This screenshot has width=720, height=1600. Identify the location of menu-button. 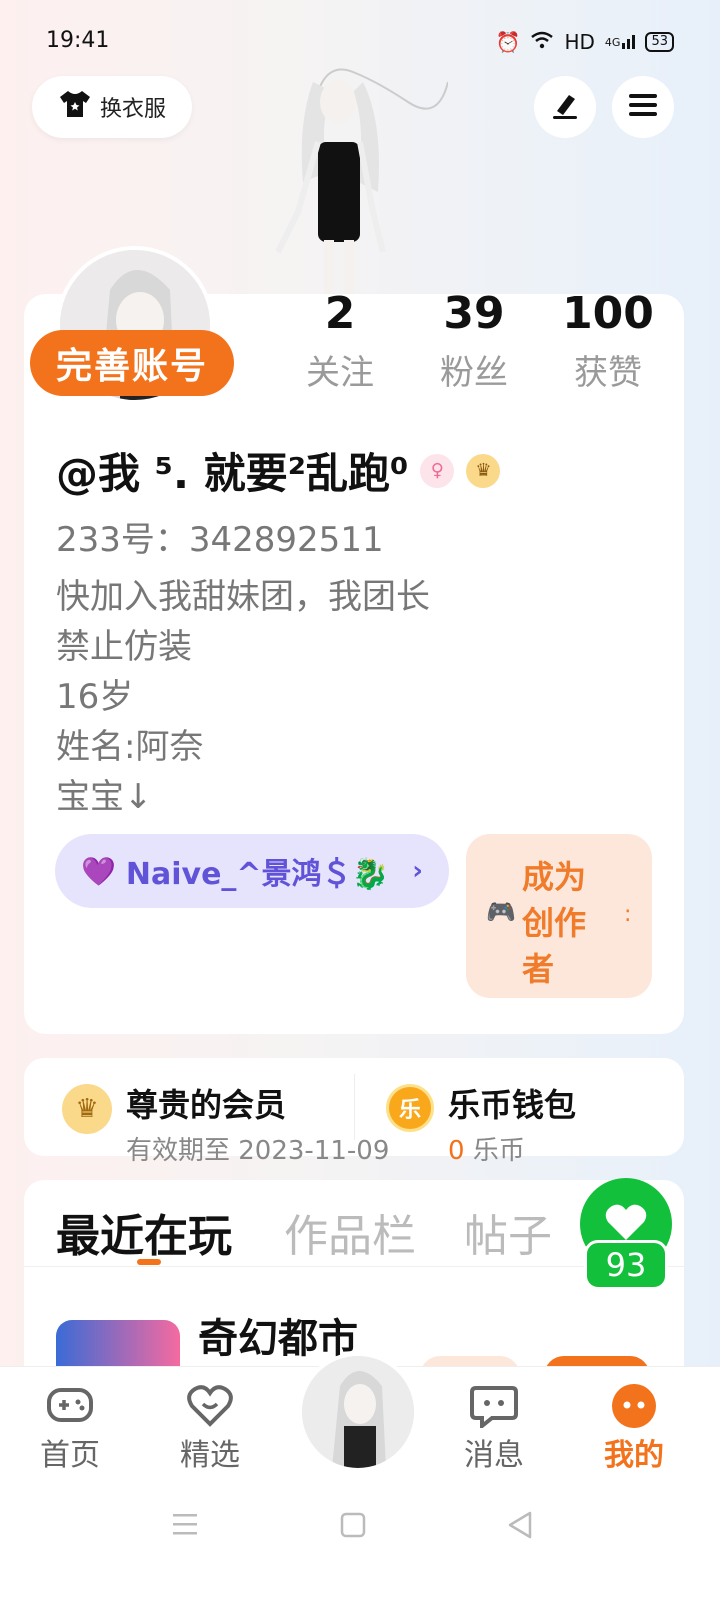
(643, 107).